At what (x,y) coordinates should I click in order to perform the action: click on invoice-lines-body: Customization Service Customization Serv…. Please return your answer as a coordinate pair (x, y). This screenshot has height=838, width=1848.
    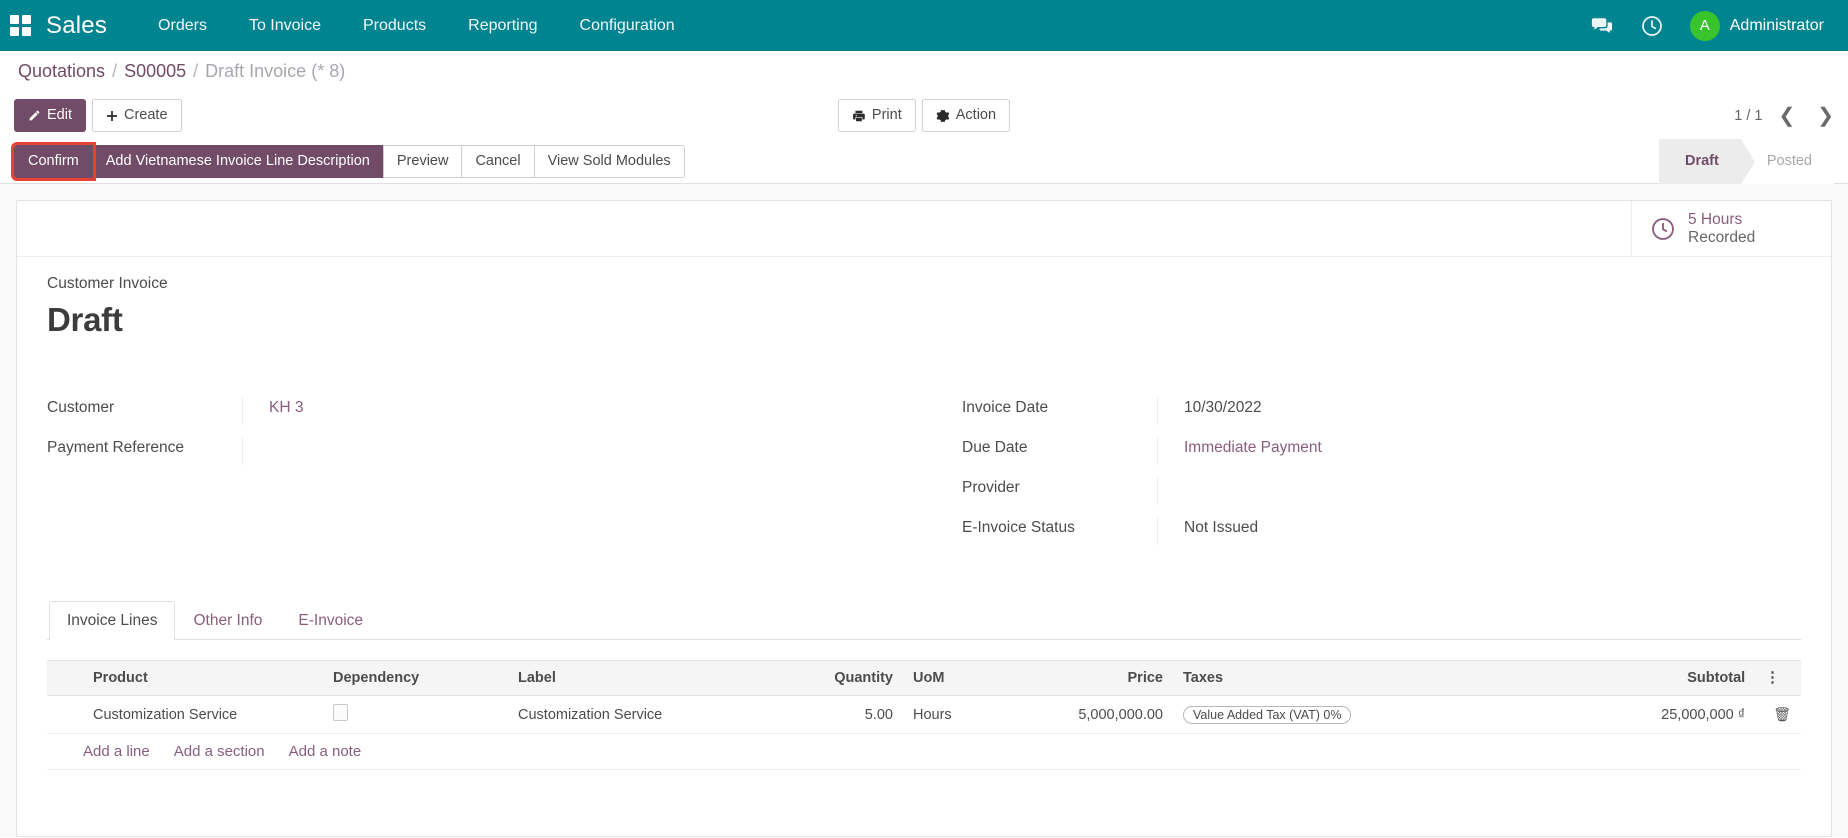
    Looking at the image, I should click on (924, 732).